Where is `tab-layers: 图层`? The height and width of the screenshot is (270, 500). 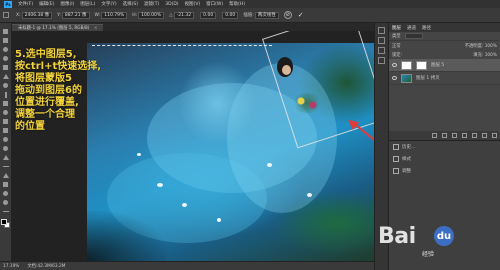
tab-layers: 图层 is located at coordinates (396, 28).